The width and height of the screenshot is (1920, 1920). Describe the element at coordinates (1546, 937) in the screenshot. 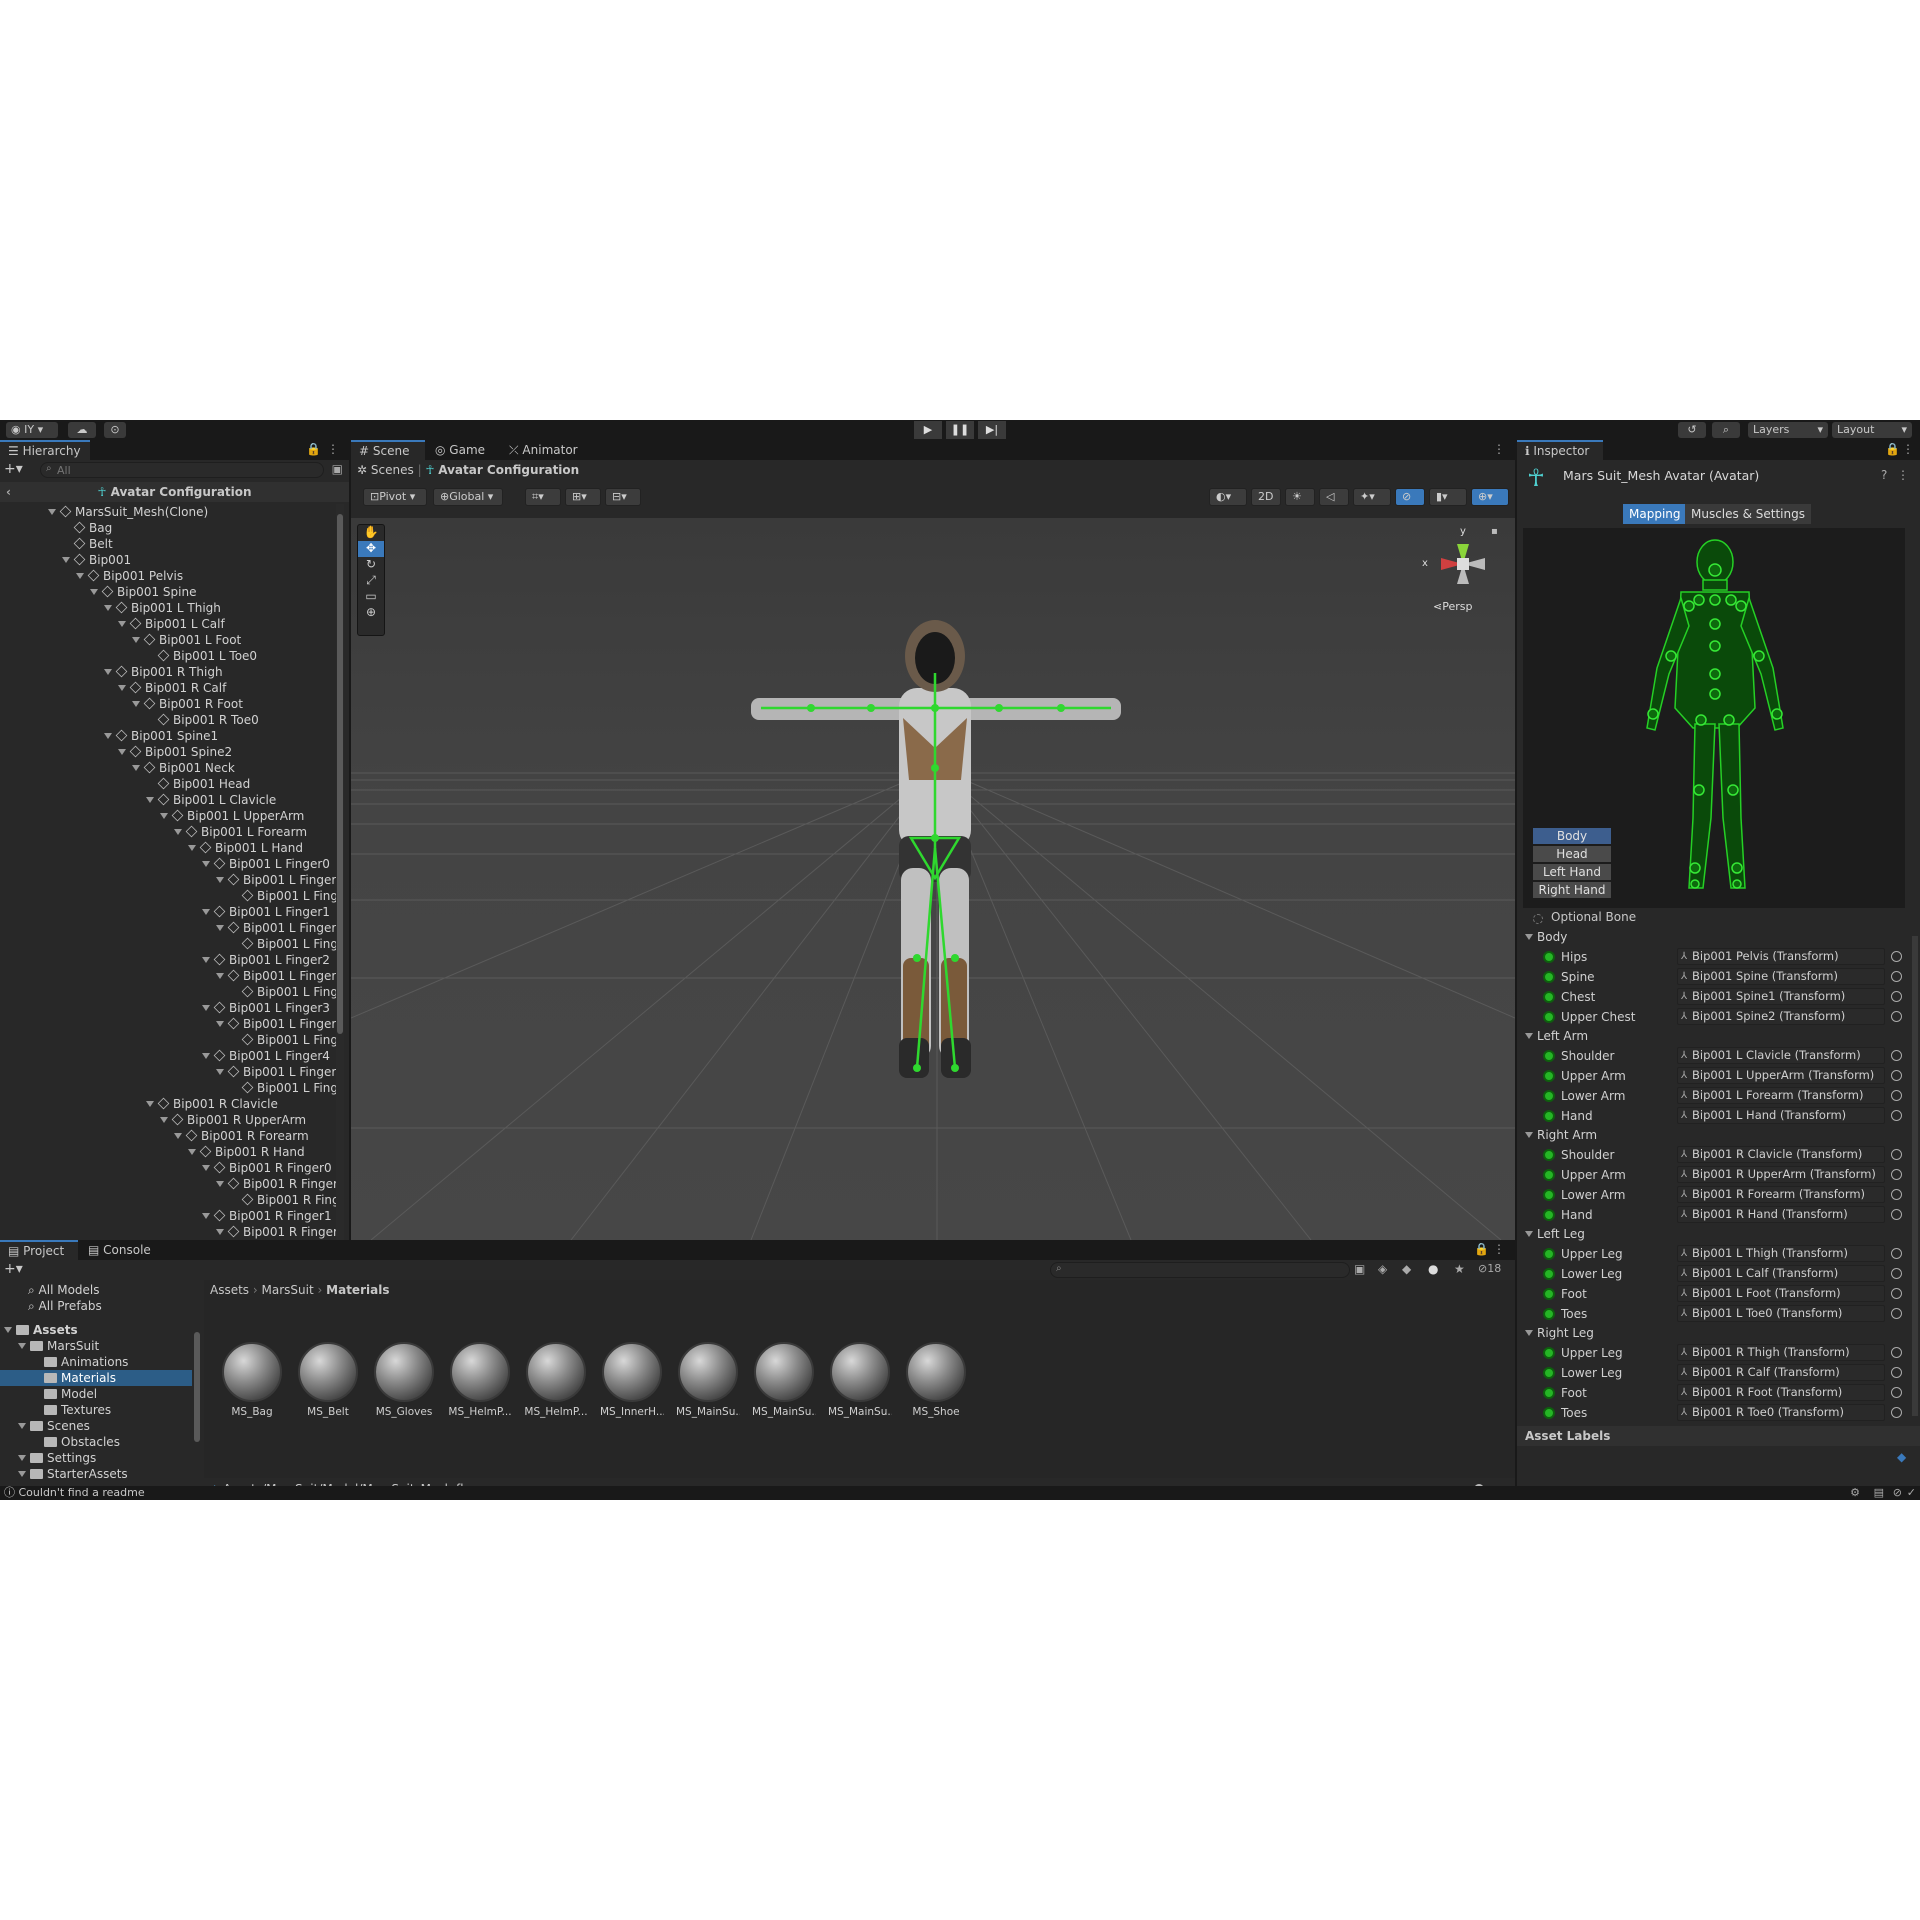

I see `bone-group-foldout: Body` at that location.